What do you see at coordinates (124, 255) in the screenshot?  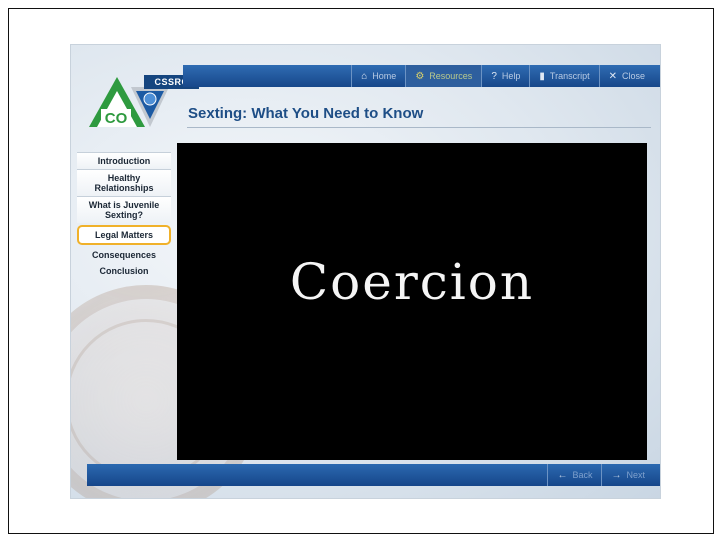 I see `sidebar-item-consequences: Consequences` at bounding box center [124, 255].